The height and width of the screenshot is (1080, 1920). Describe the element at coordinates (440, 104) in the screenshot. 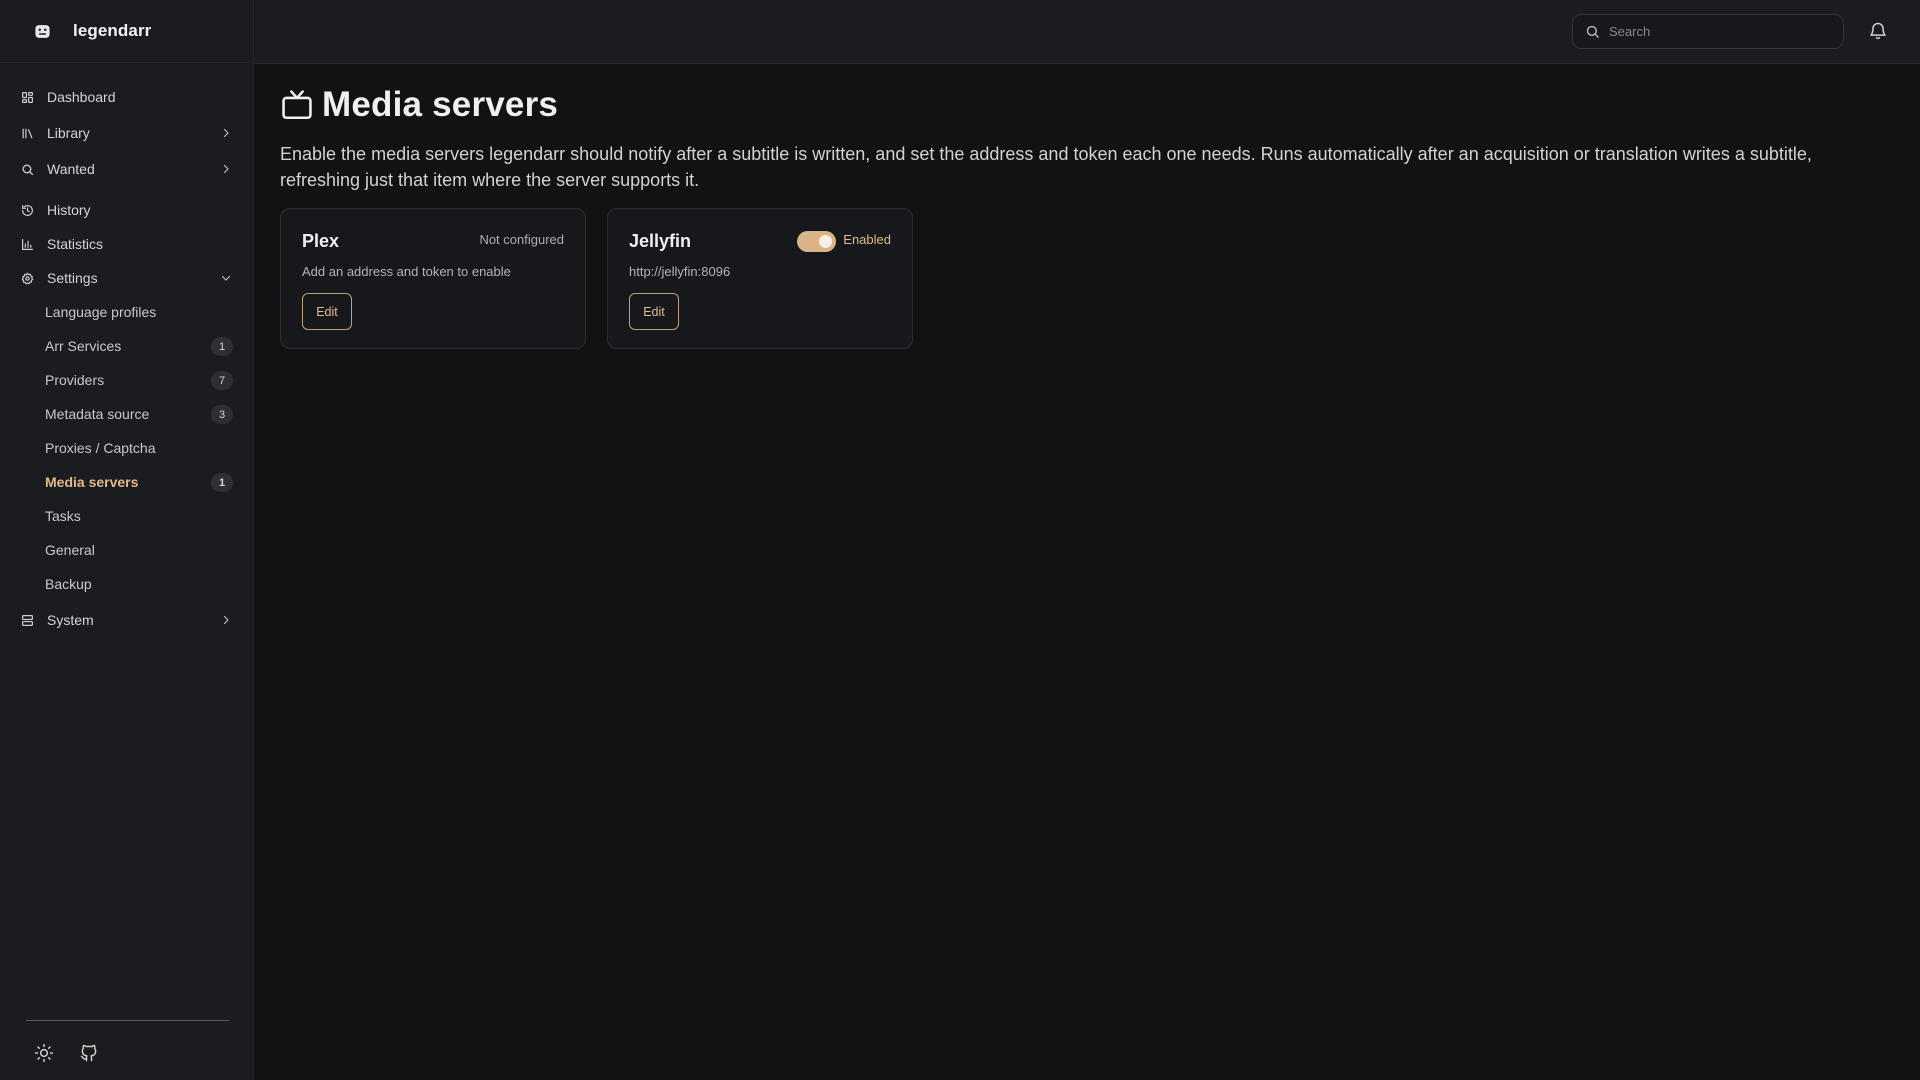

I see `page-title: Media servers` at that location.